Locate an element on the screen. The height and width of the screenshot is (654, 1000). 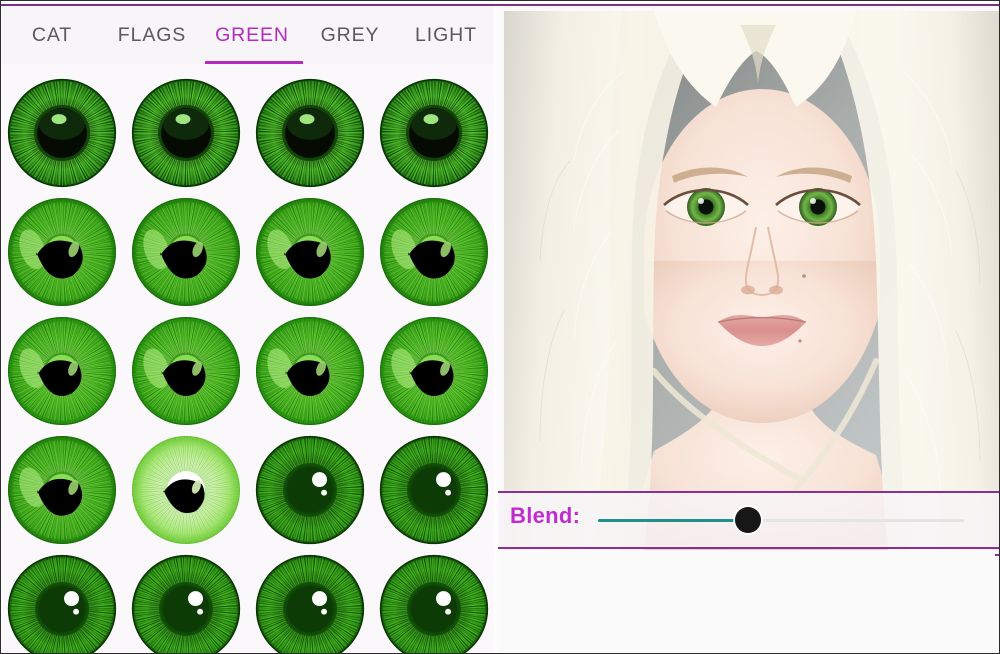
slider-fill is located at coordinates (673, 520).